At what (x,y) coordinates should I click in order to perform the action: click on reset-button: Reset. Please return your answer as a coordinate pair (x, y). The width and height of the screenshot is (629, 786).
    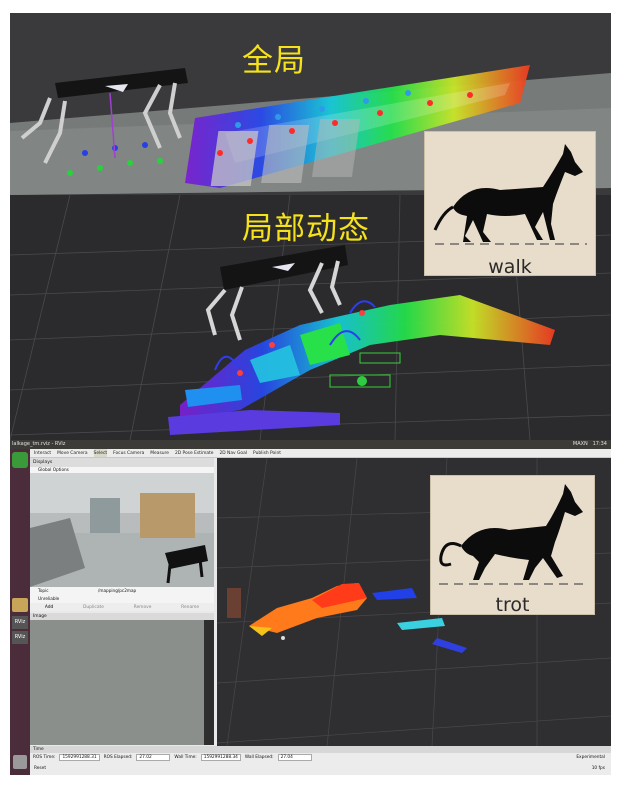
    Looking at the image, I should click on (40, 768).